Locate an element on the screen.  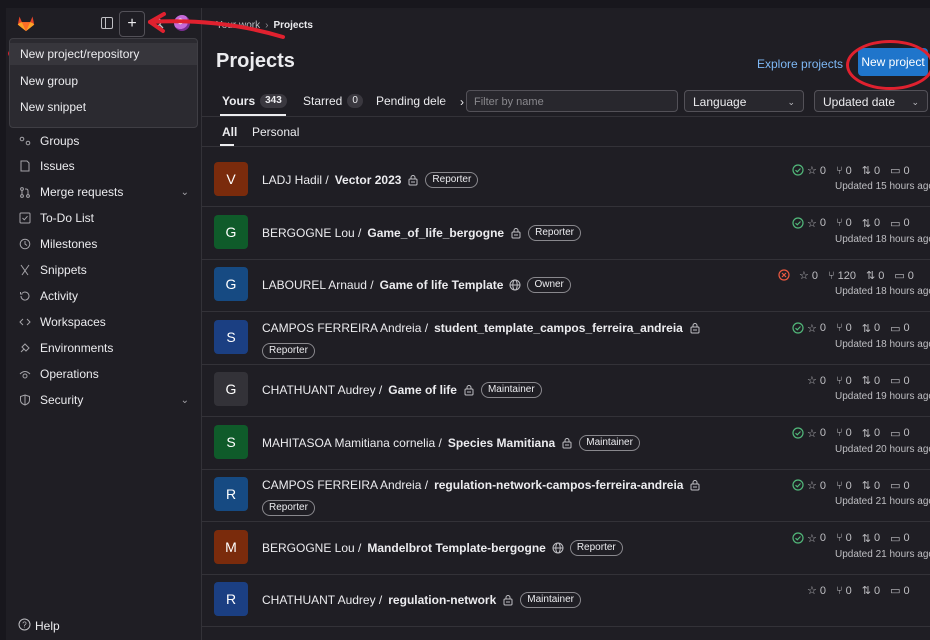
sidebar-toggle-icon is located at coordinates (107, 23).